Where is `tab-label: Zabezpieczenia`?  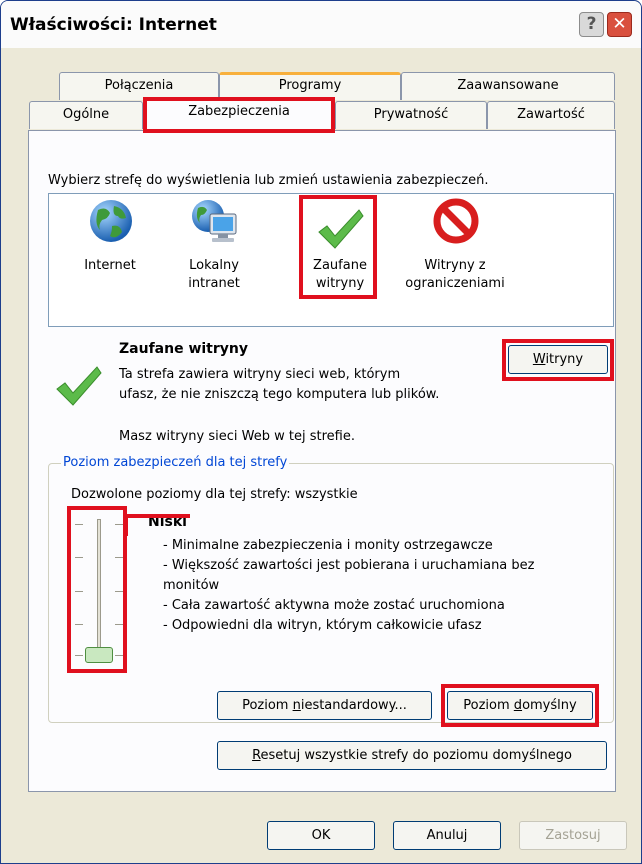
tab-label: Zabezpieczenia is located at coordinates (239, 111).